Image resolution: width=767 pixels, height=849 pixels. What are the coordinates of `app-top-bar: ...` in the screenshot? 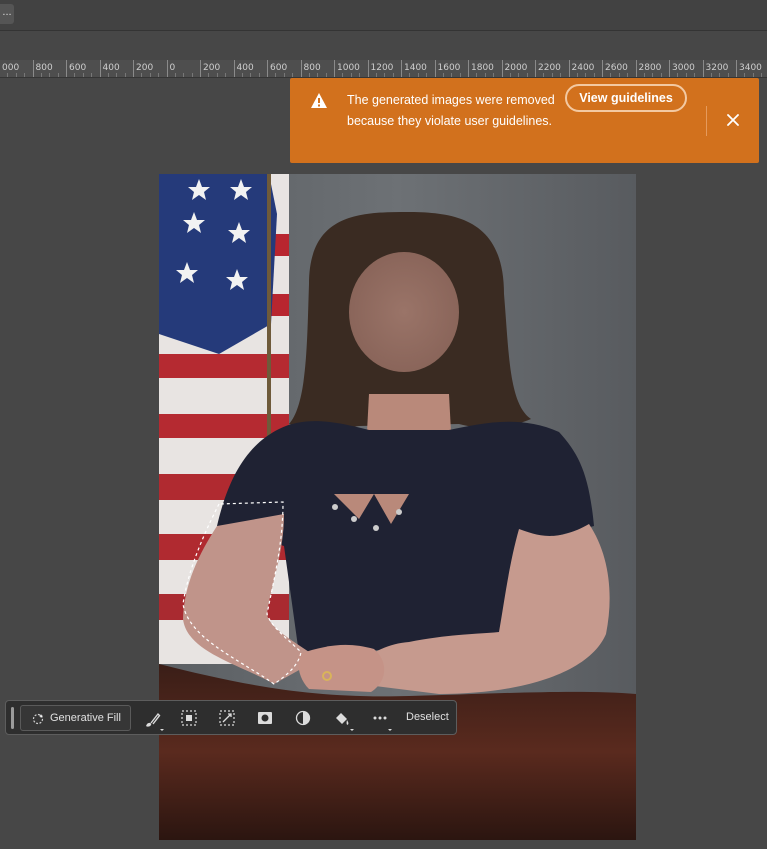 It's located at (383, 15).